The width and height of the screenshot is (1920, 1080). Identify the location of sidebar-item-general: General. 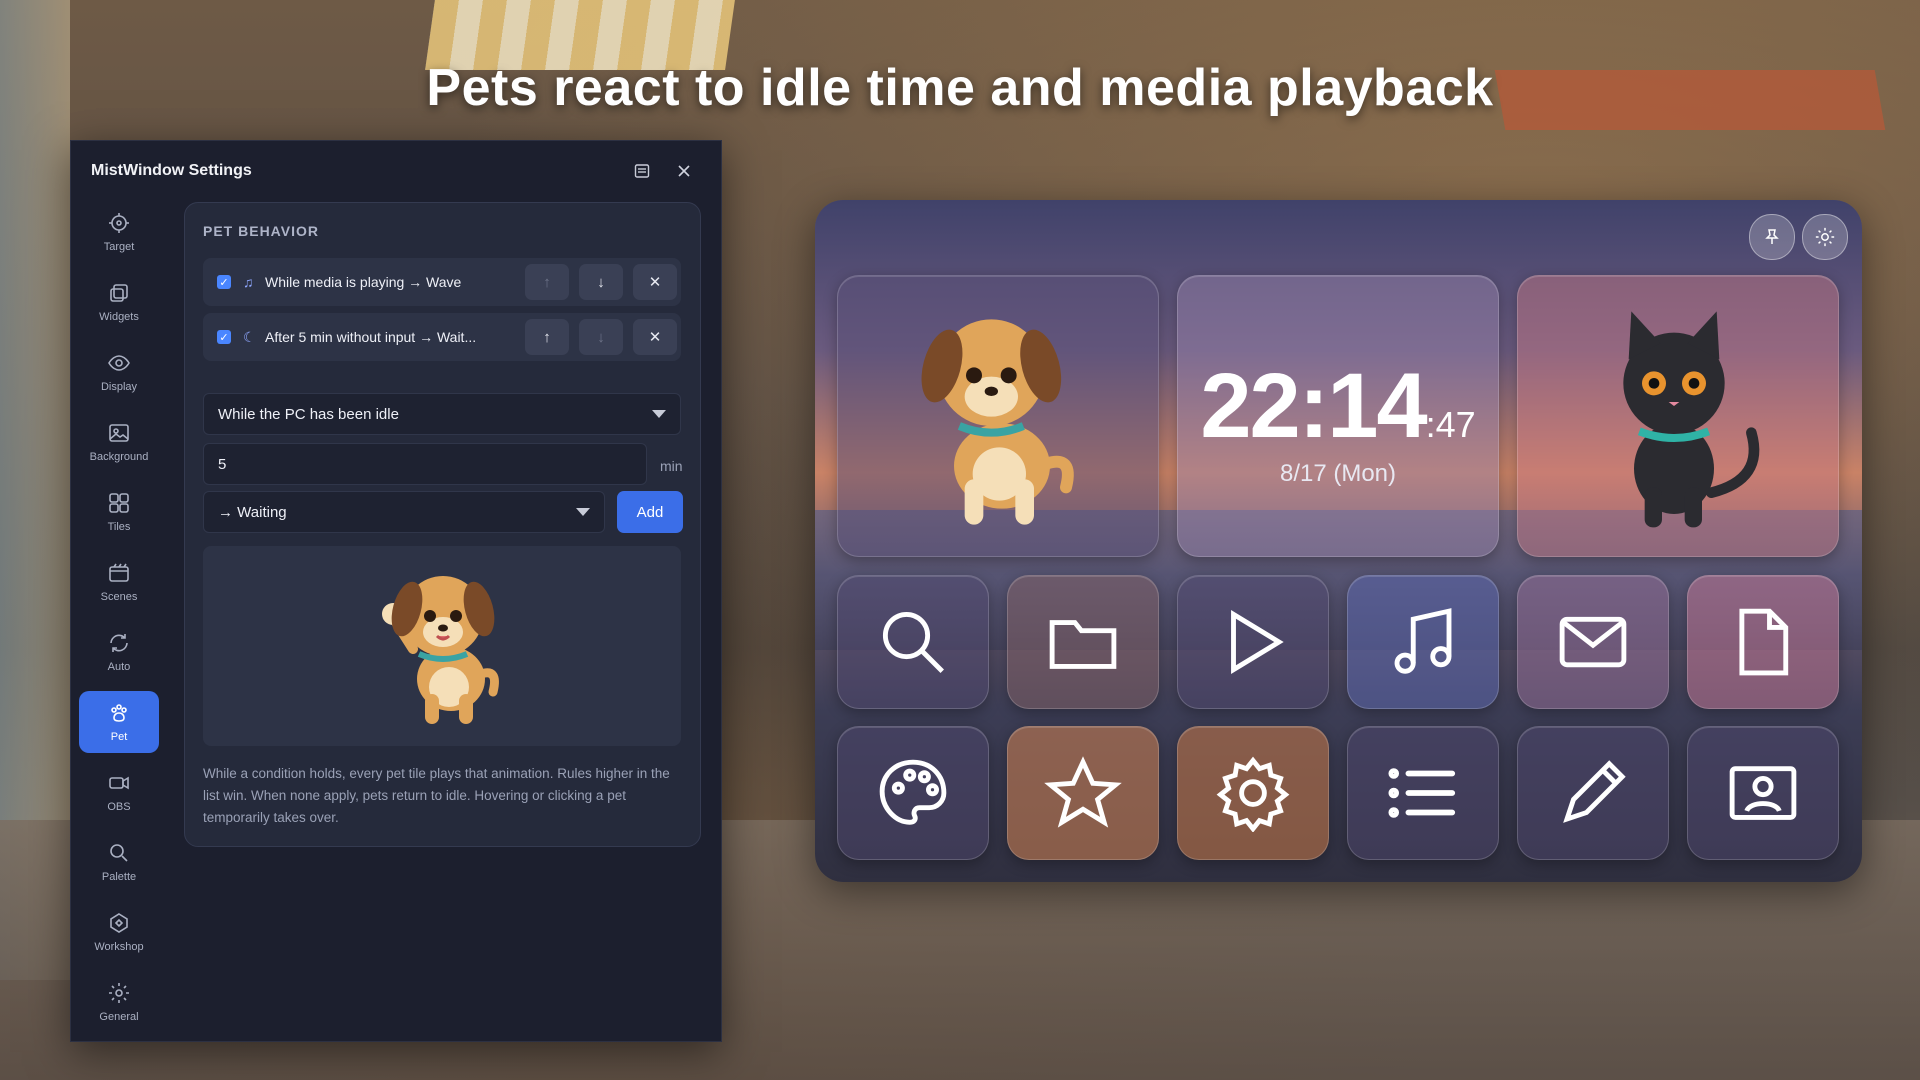
(119, 1002).